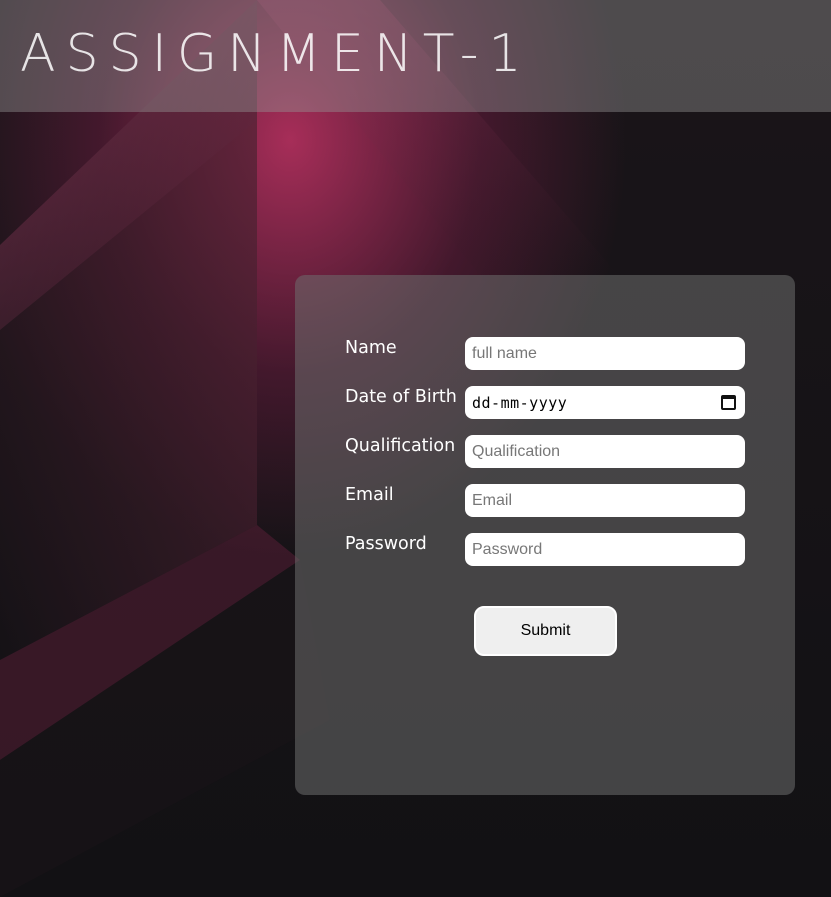 This screenshot has width=831, height=897. I want to click on password-row: Password, so click(545, 549).